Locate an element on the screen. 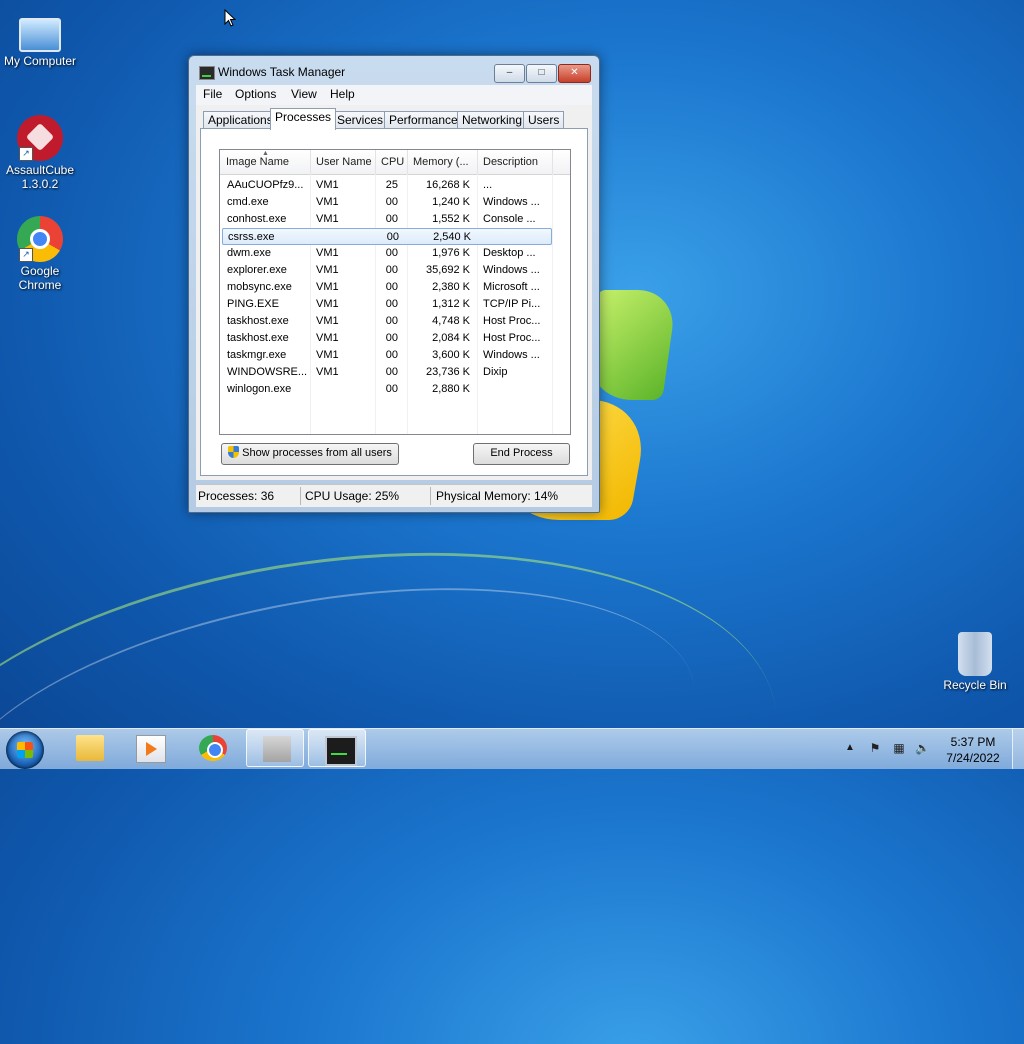 This screenshot has height=1044, width=1024. action-center-icon: ⚑ is located at coordinates (875, 748).